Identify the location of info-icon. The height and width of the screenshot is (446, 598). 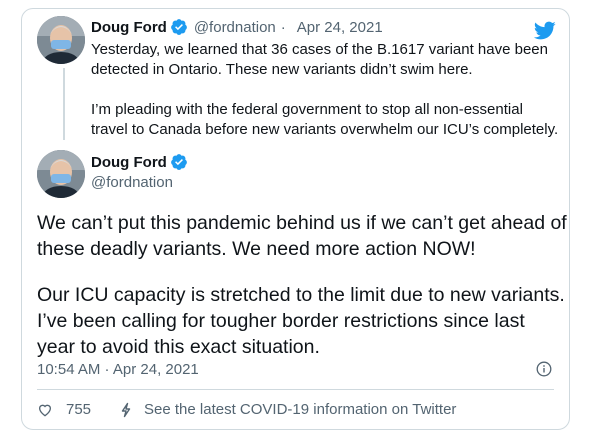
(544, 369).